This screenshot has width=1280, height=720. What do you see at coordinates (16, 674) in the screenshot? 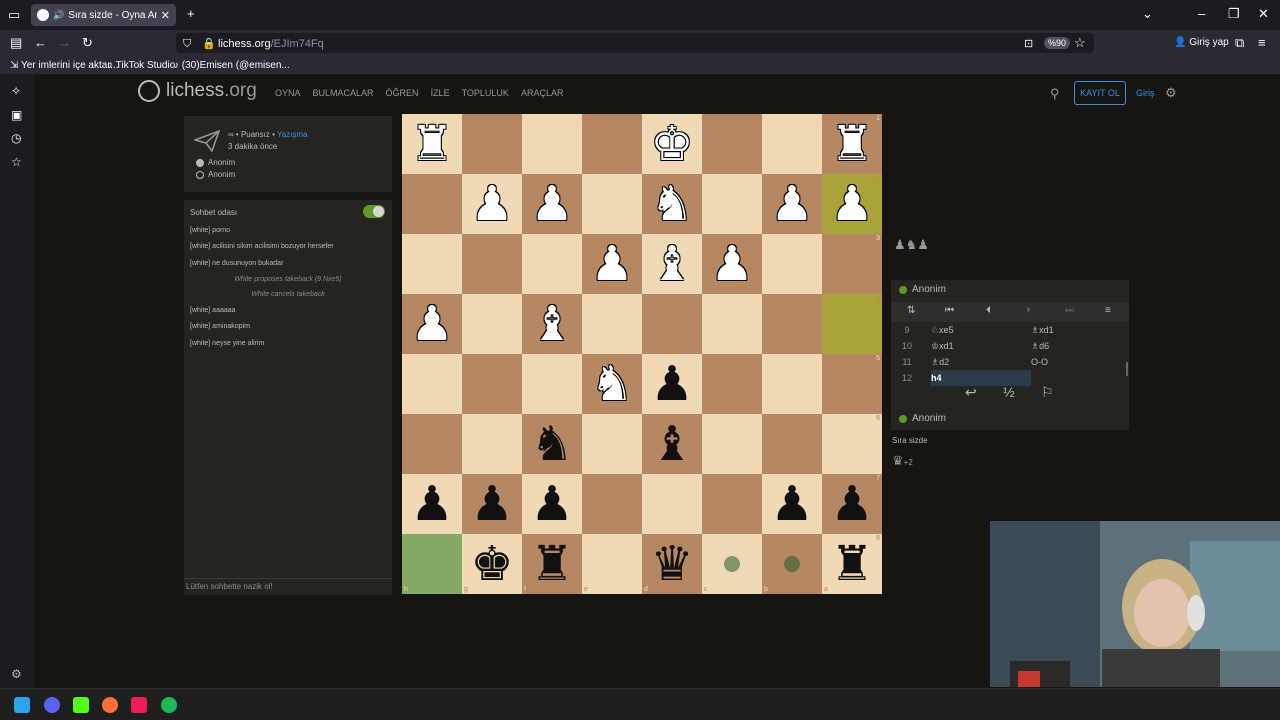
I see `sidebar-settings-icon: ⚙` at bounding box center [16, 674].